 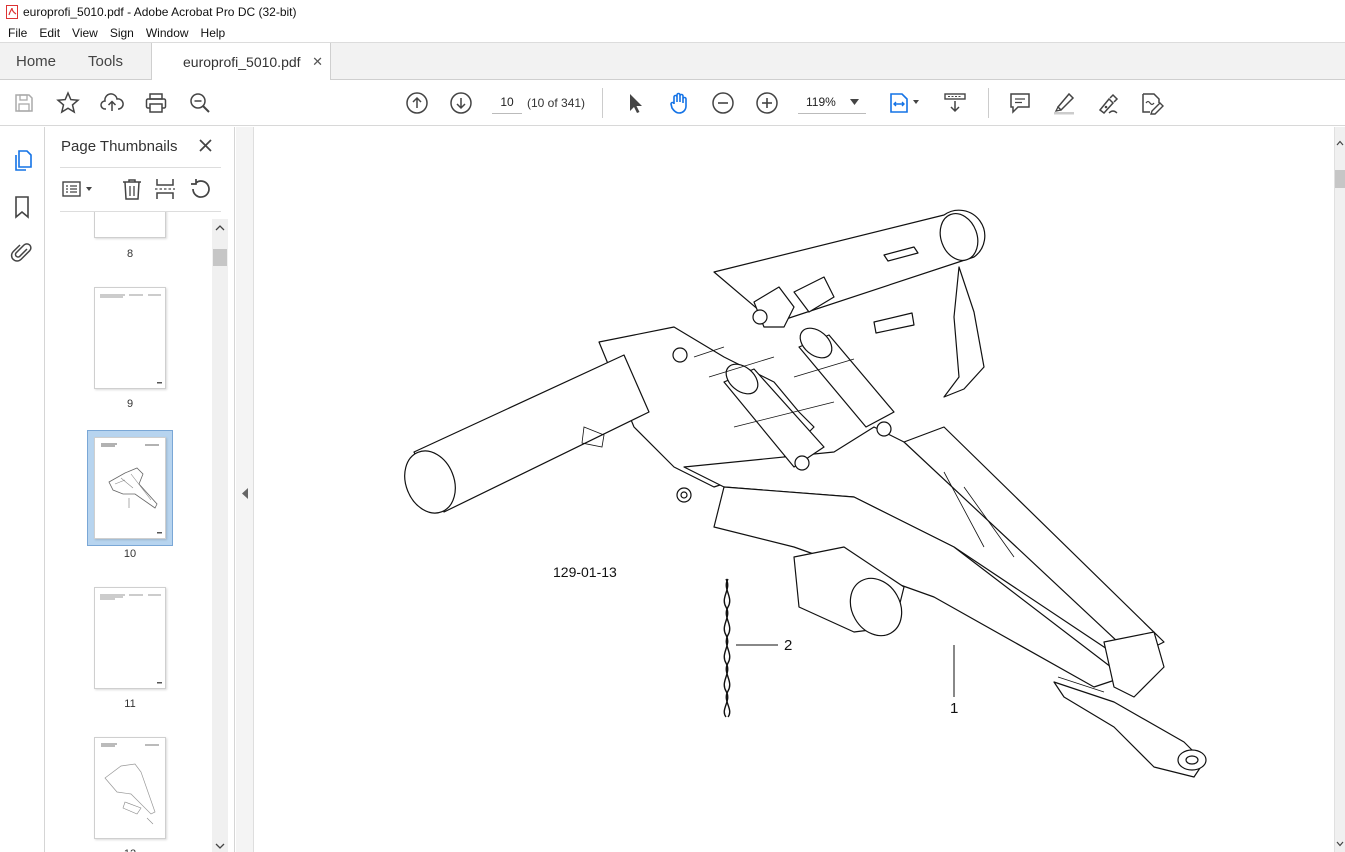 I want to click on thumbnail-label: 9, so click(x=130, y=404).